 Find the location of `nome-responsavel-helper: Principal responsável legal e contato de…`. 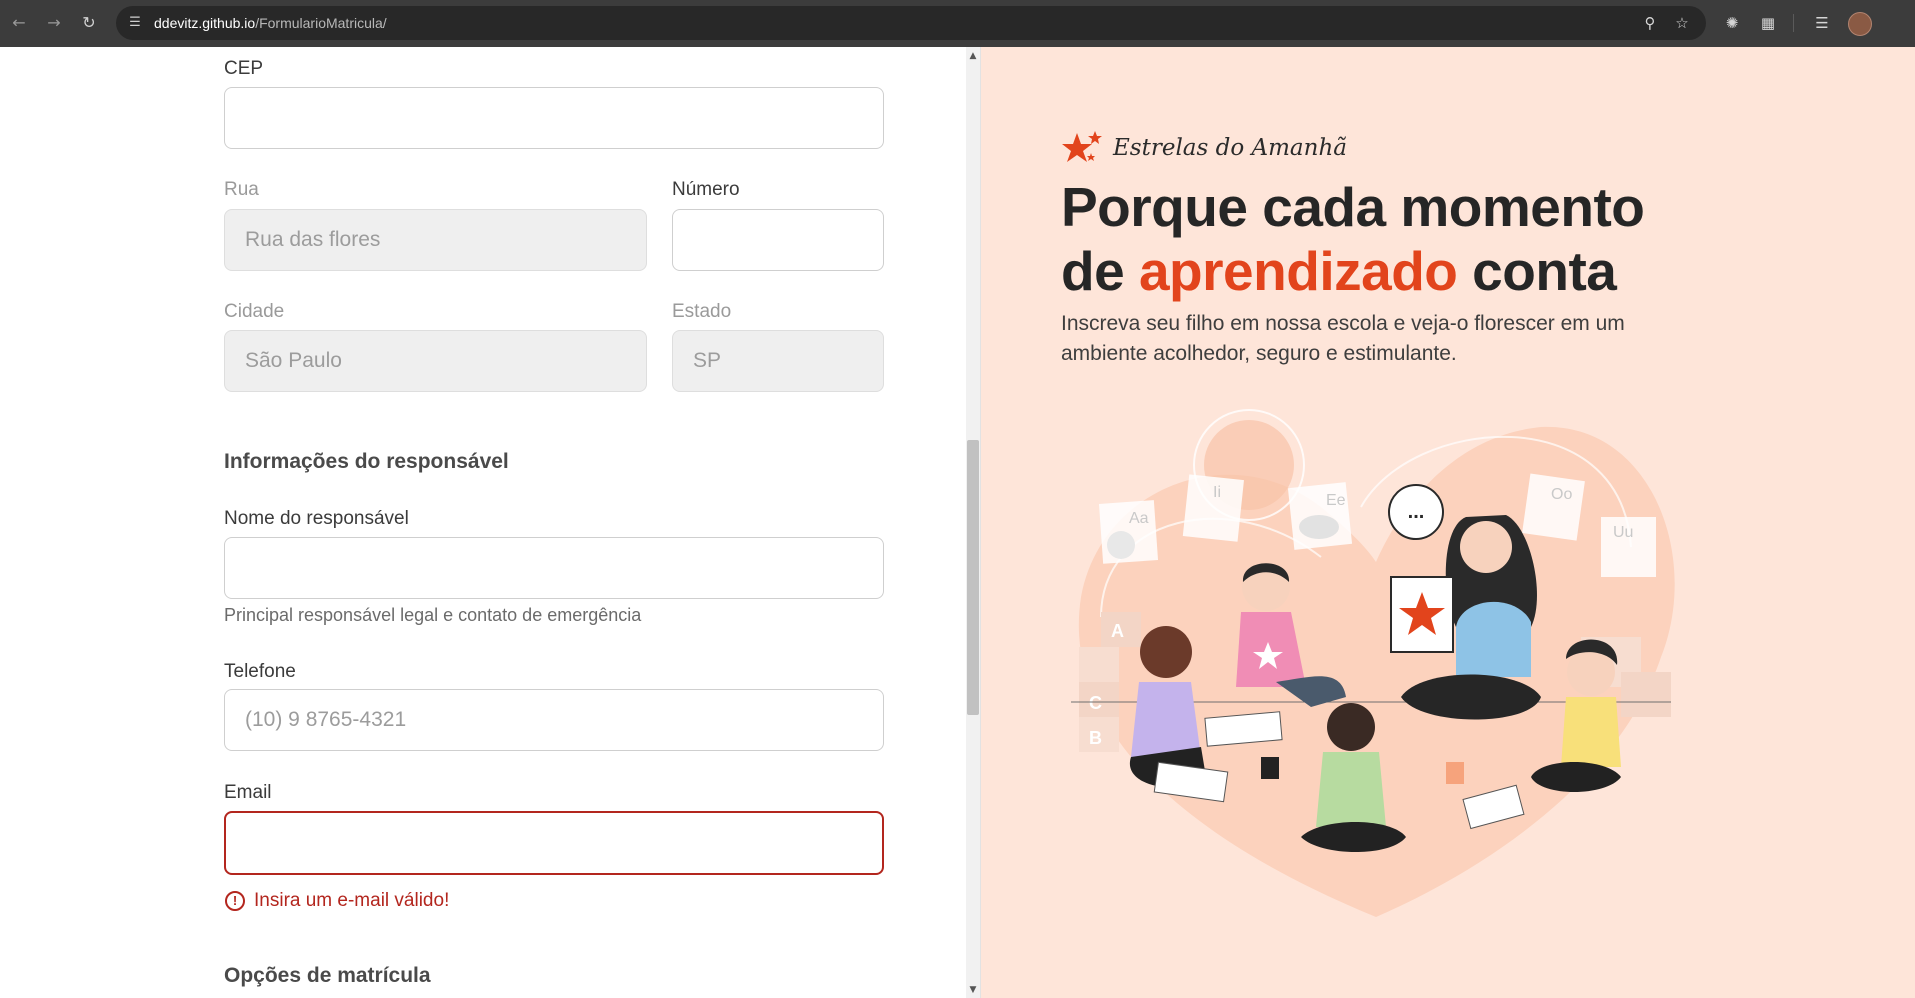

nome-responsavel-helper: Principal responsável legal e contato de… is located at coordinates (433, 615).